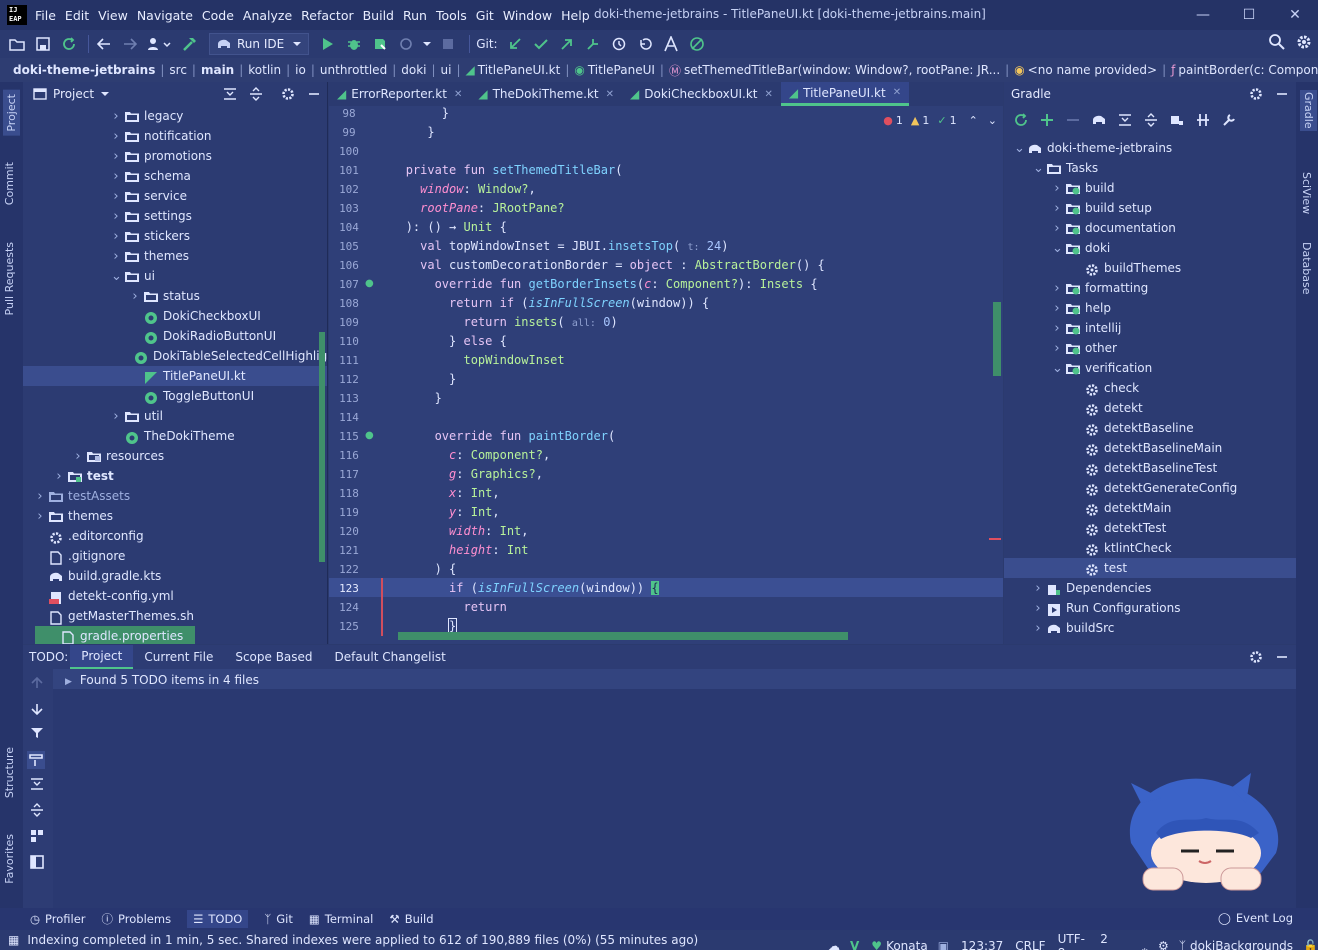 This screenshot has width=1318, height=950. Describe the element at coordinates (621, 70) in the screenshot. I see `breadcrumb-item: TitlePaneUI` at that location.